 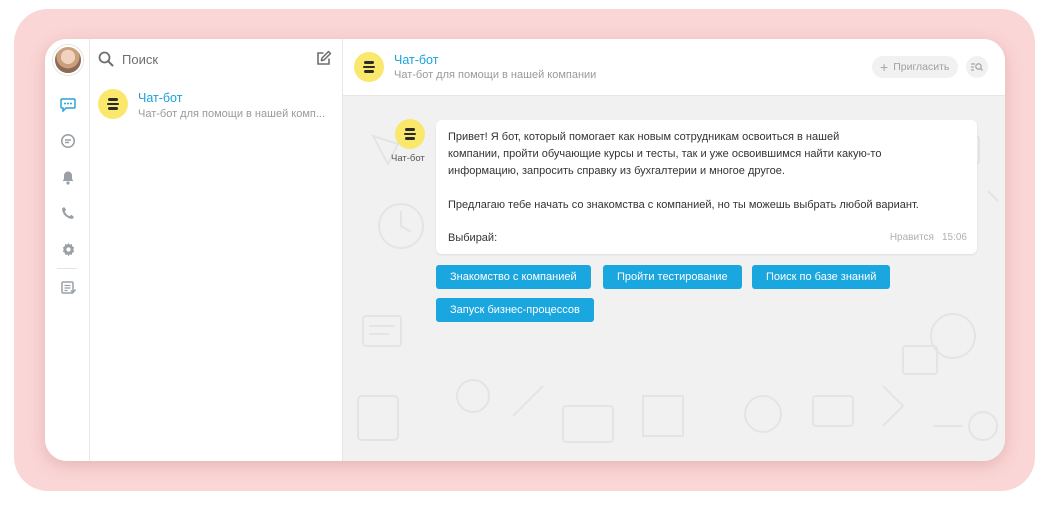 I want to click on nav-rail, so click(x=67, y=250).